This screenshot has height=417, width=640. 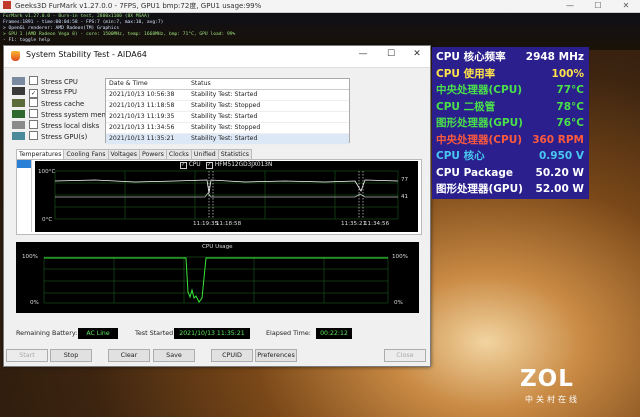 I want to click on stress-memory-option: Stress system memory, so click(x=65, y=114).